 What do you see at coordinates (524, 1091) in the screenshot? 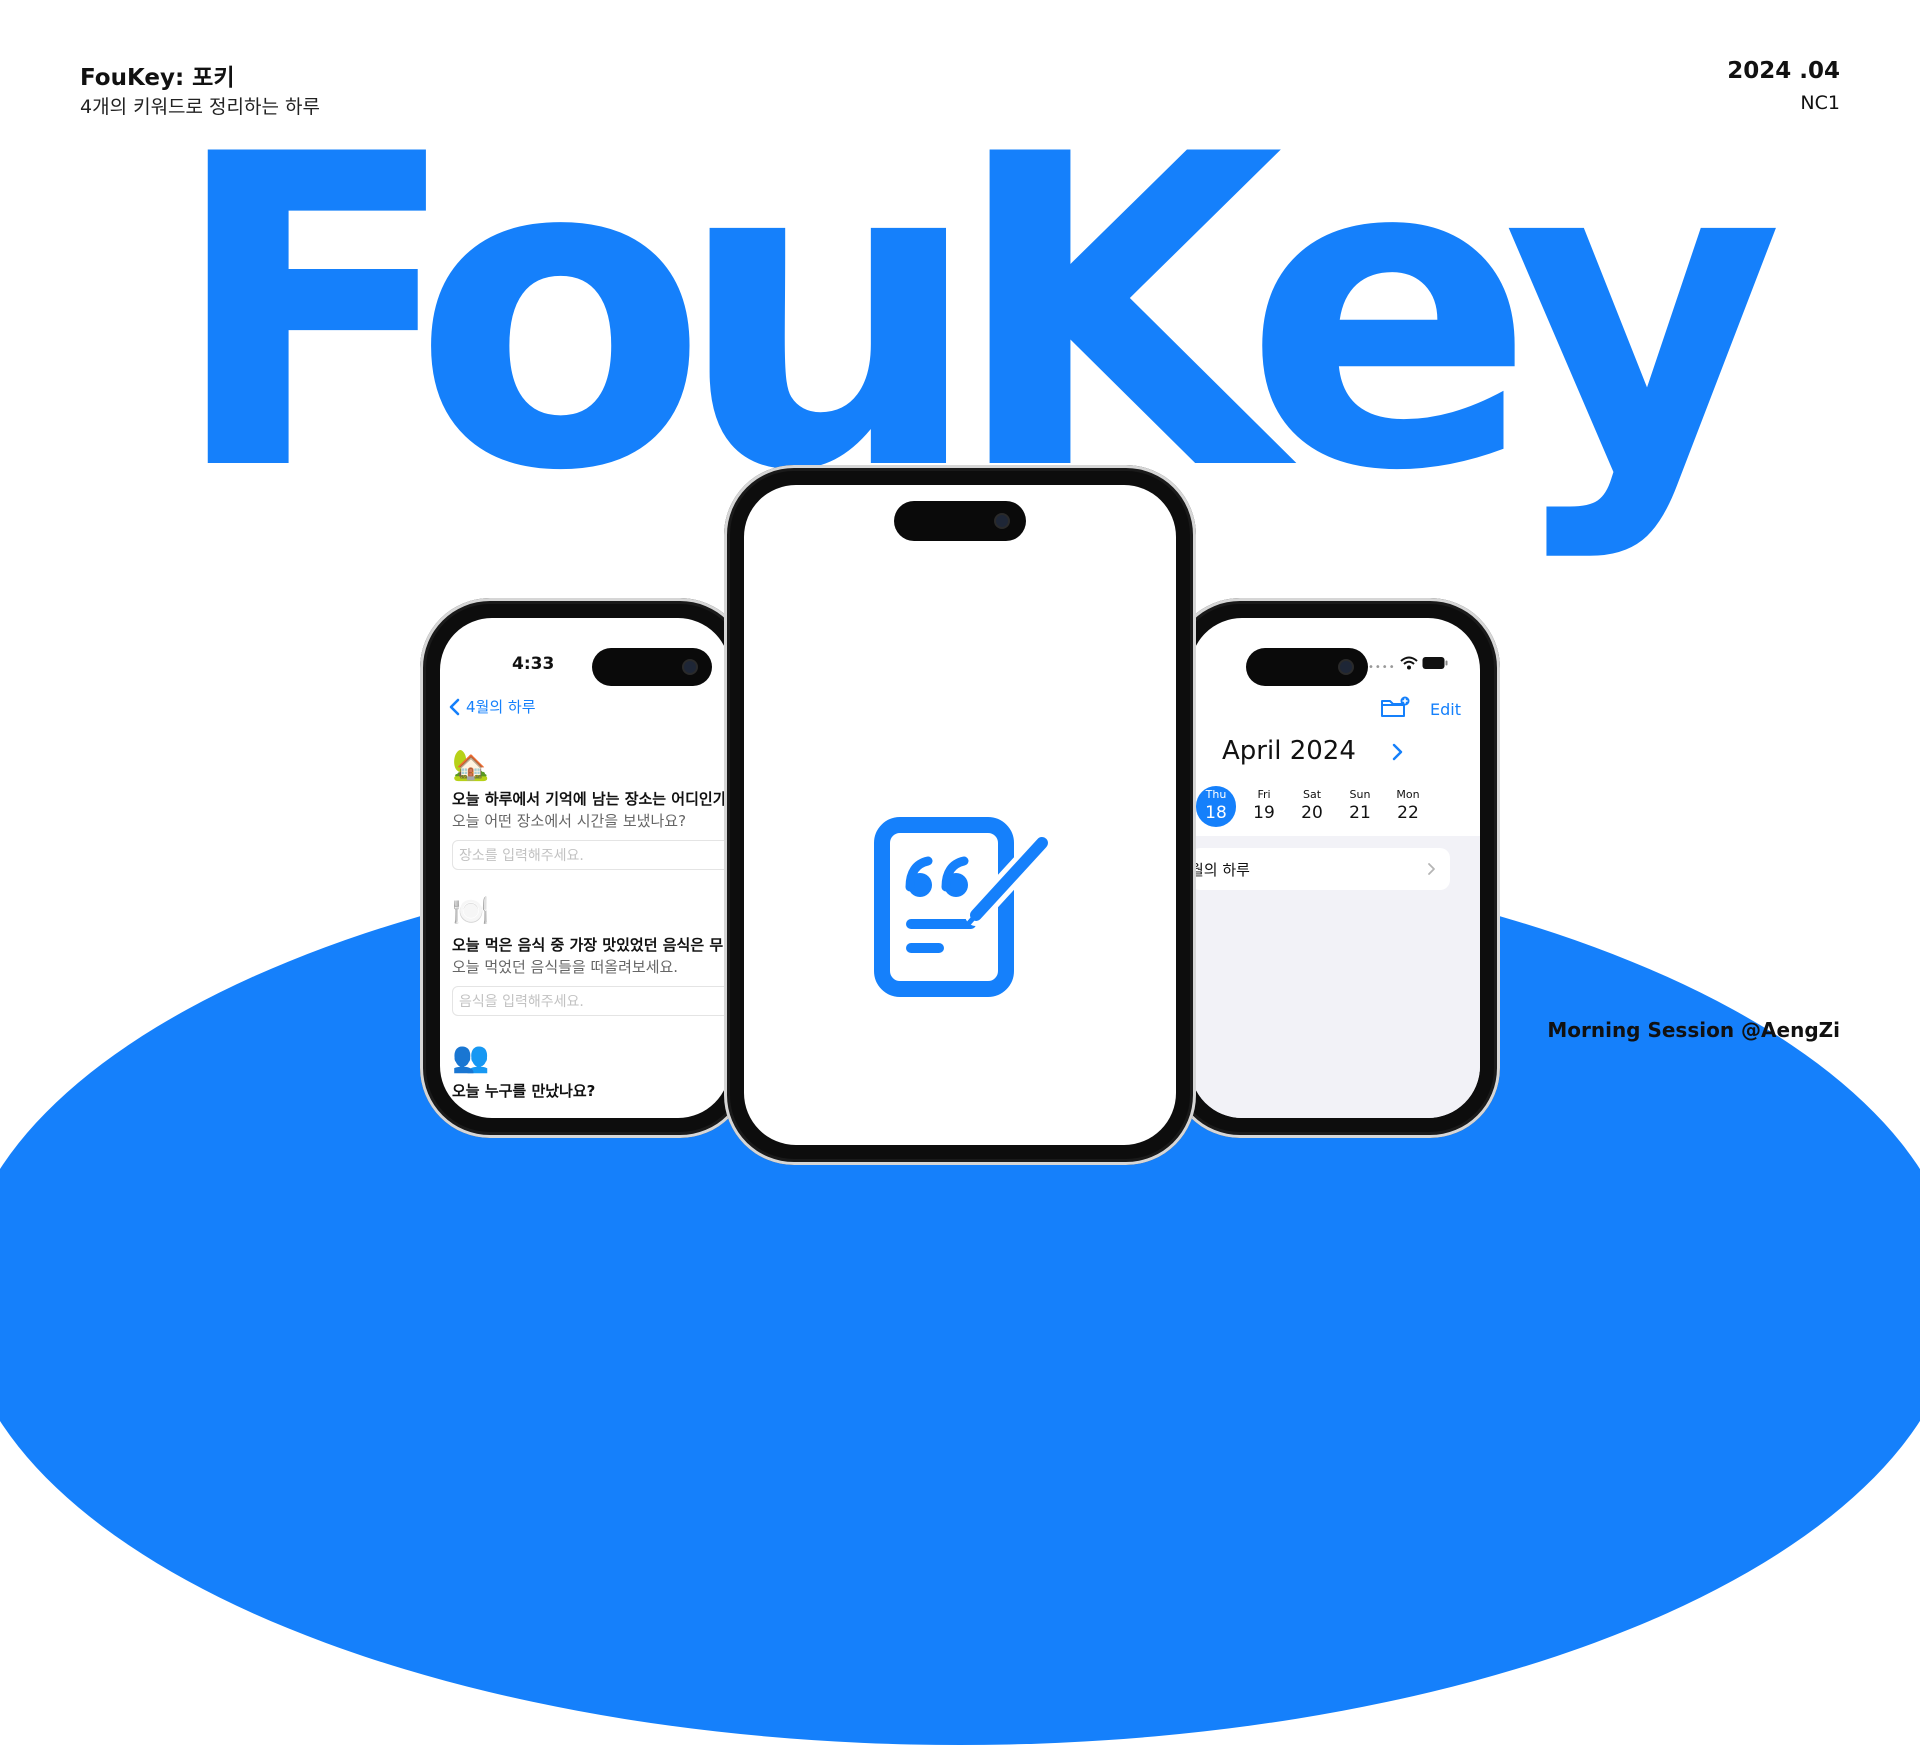
I see `question-title: 오늘 누구를 만났나요?` at bounding box center [524, 1091].